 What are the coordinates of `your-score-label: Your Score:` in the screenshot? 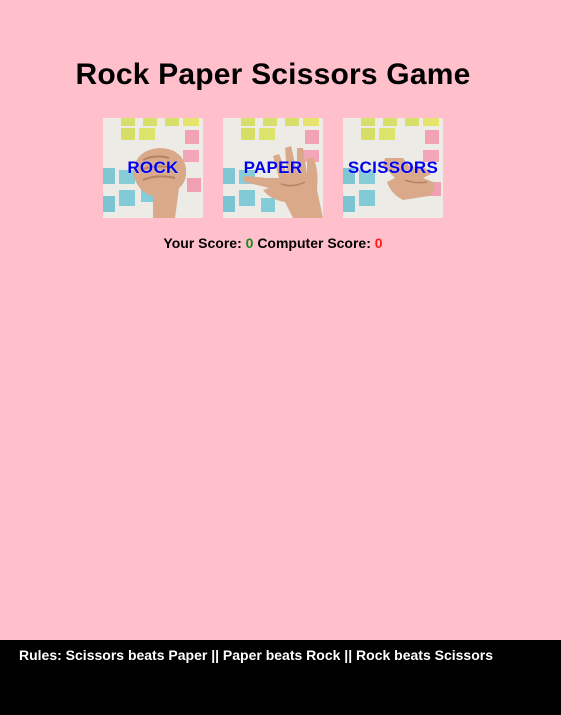 It's located at (202, 243).